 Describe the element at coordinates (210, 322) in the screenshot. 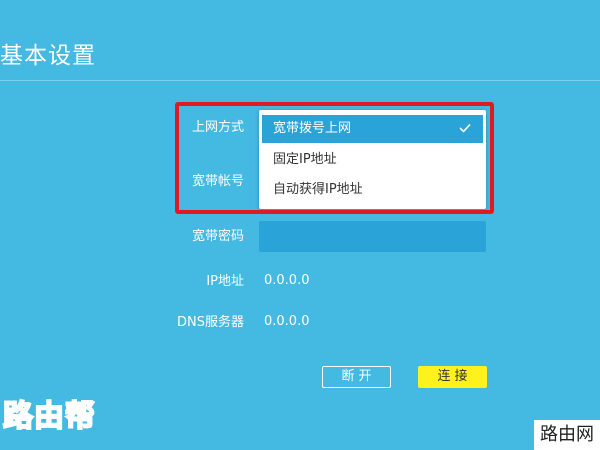

I see `dns-server-label: DNS服务器` at that location.